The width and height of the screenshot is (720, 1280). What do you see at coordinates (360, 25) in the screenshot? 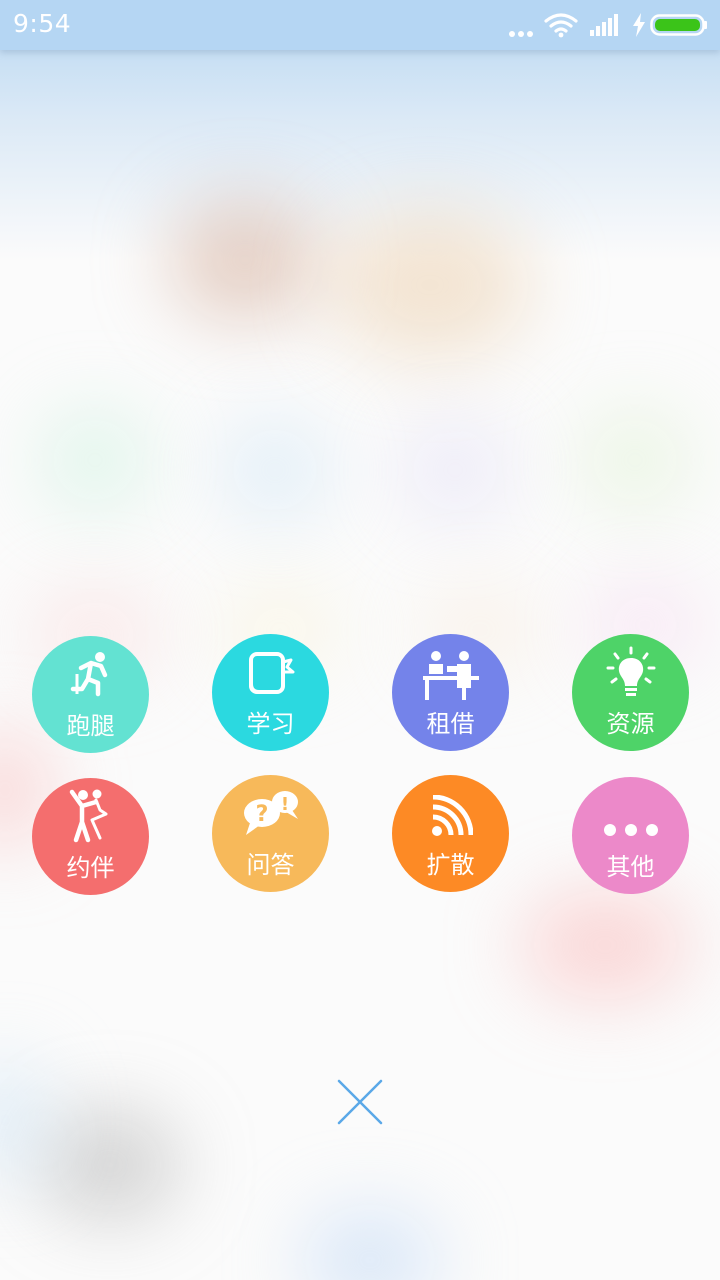
I see `status-bar: 9:54` at bounding box center [360, 25].